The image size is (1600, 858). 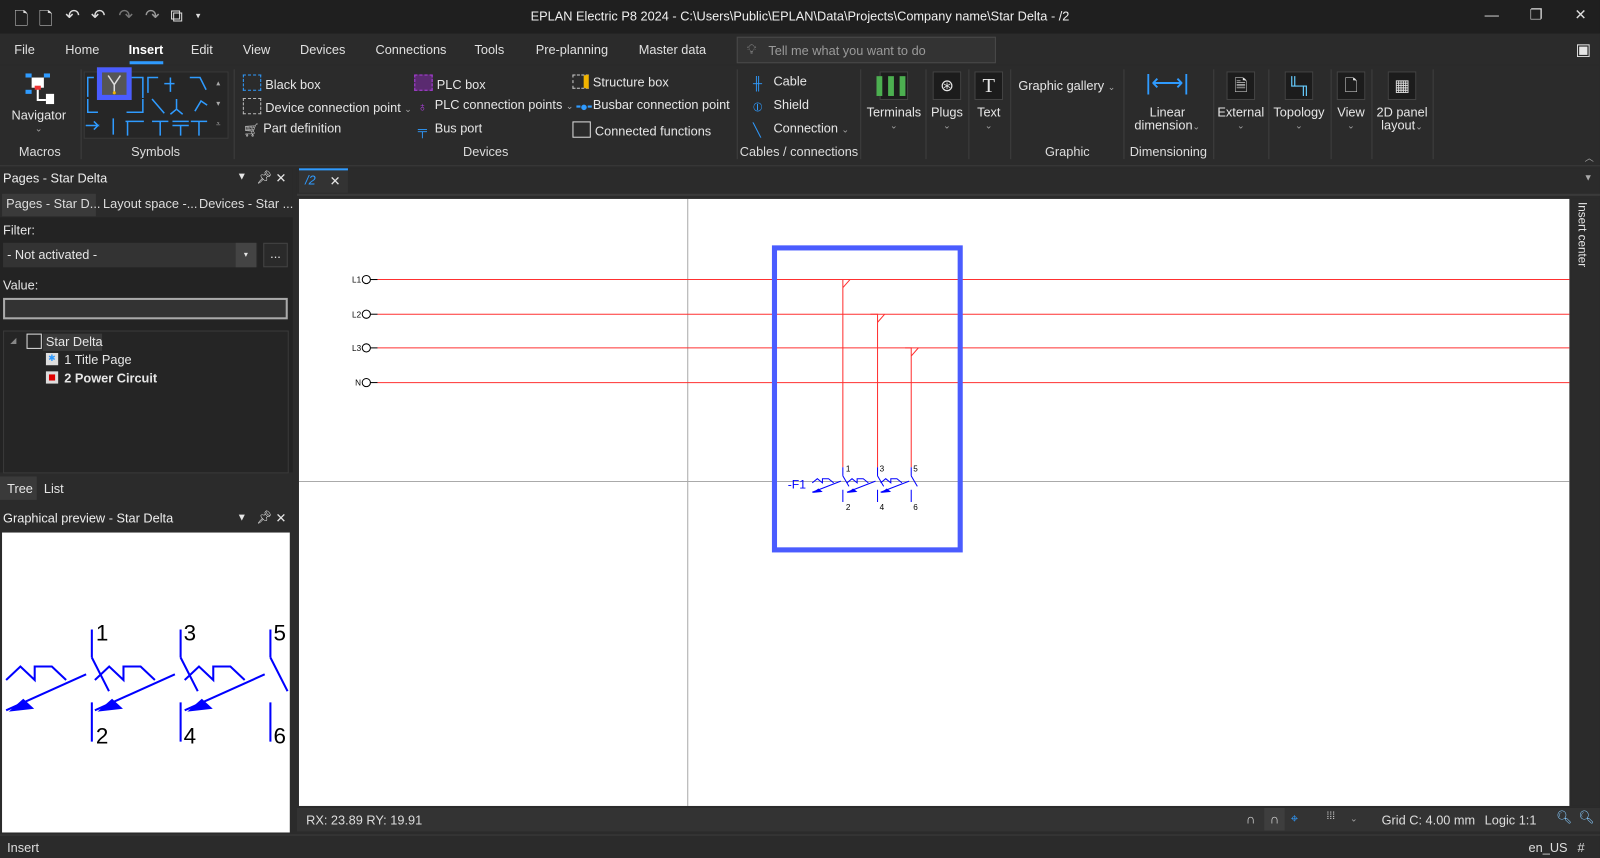 What do you see at coordinates (847, 51) in the screenshot?
I see `search-placeholder: Tell me what you want to do` at bounding box center [847, 51].